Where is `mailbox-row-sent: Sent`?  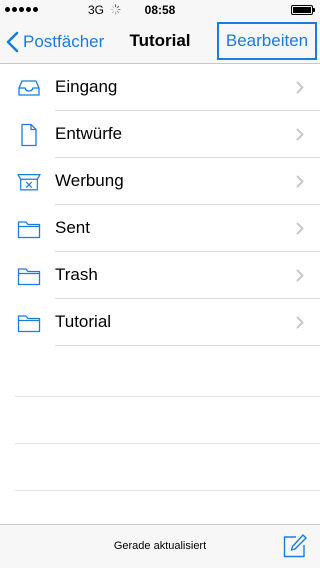 mailbox-row-sent: Sent is located at coordinates (160, 228).